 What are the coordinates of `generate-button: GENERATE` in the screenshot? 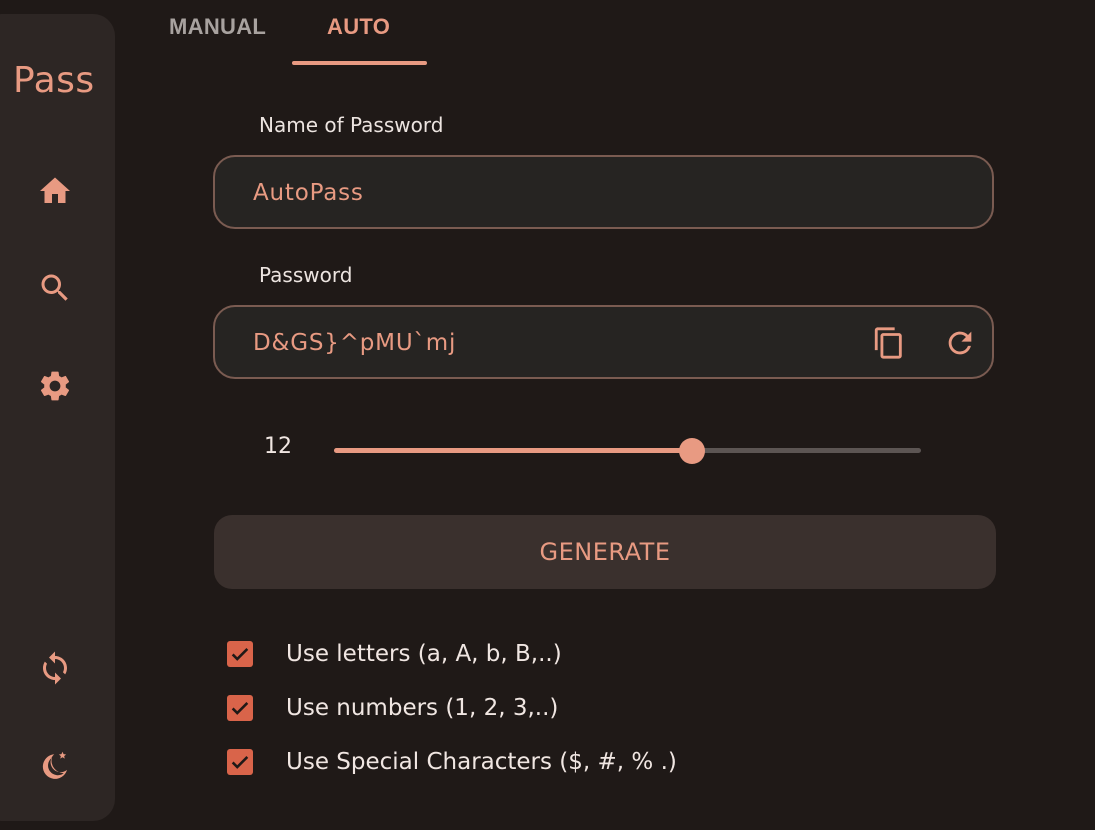 It's located at (605, 552).